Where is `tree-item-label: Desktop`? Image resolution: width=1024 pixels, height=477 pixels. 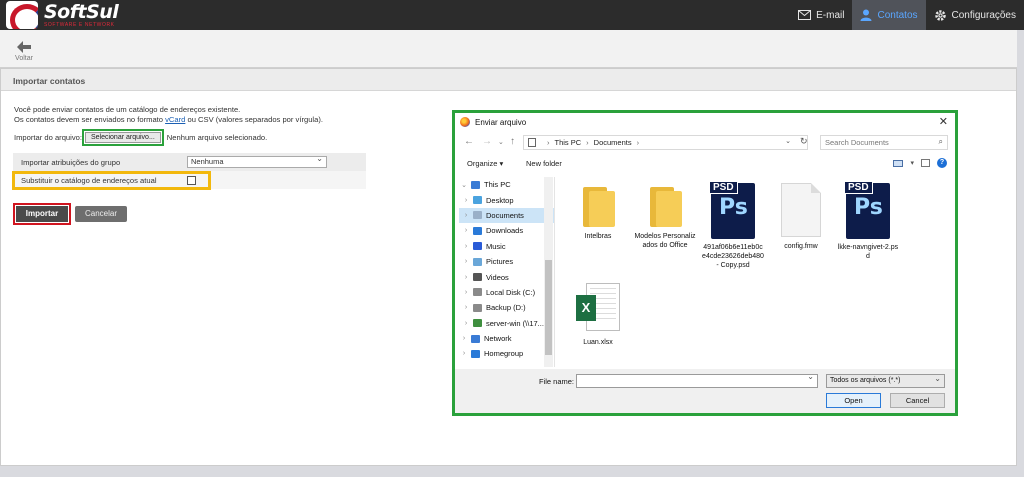 tree-item-label: Desktop is located at coordinates (500, 200).